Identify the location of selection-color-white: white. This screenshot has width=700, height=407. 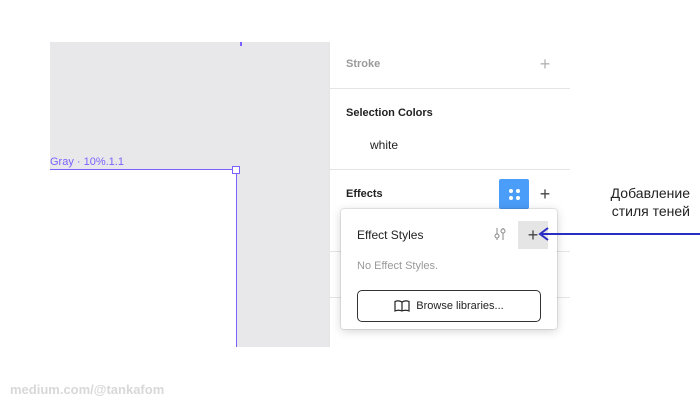
(384, 145).